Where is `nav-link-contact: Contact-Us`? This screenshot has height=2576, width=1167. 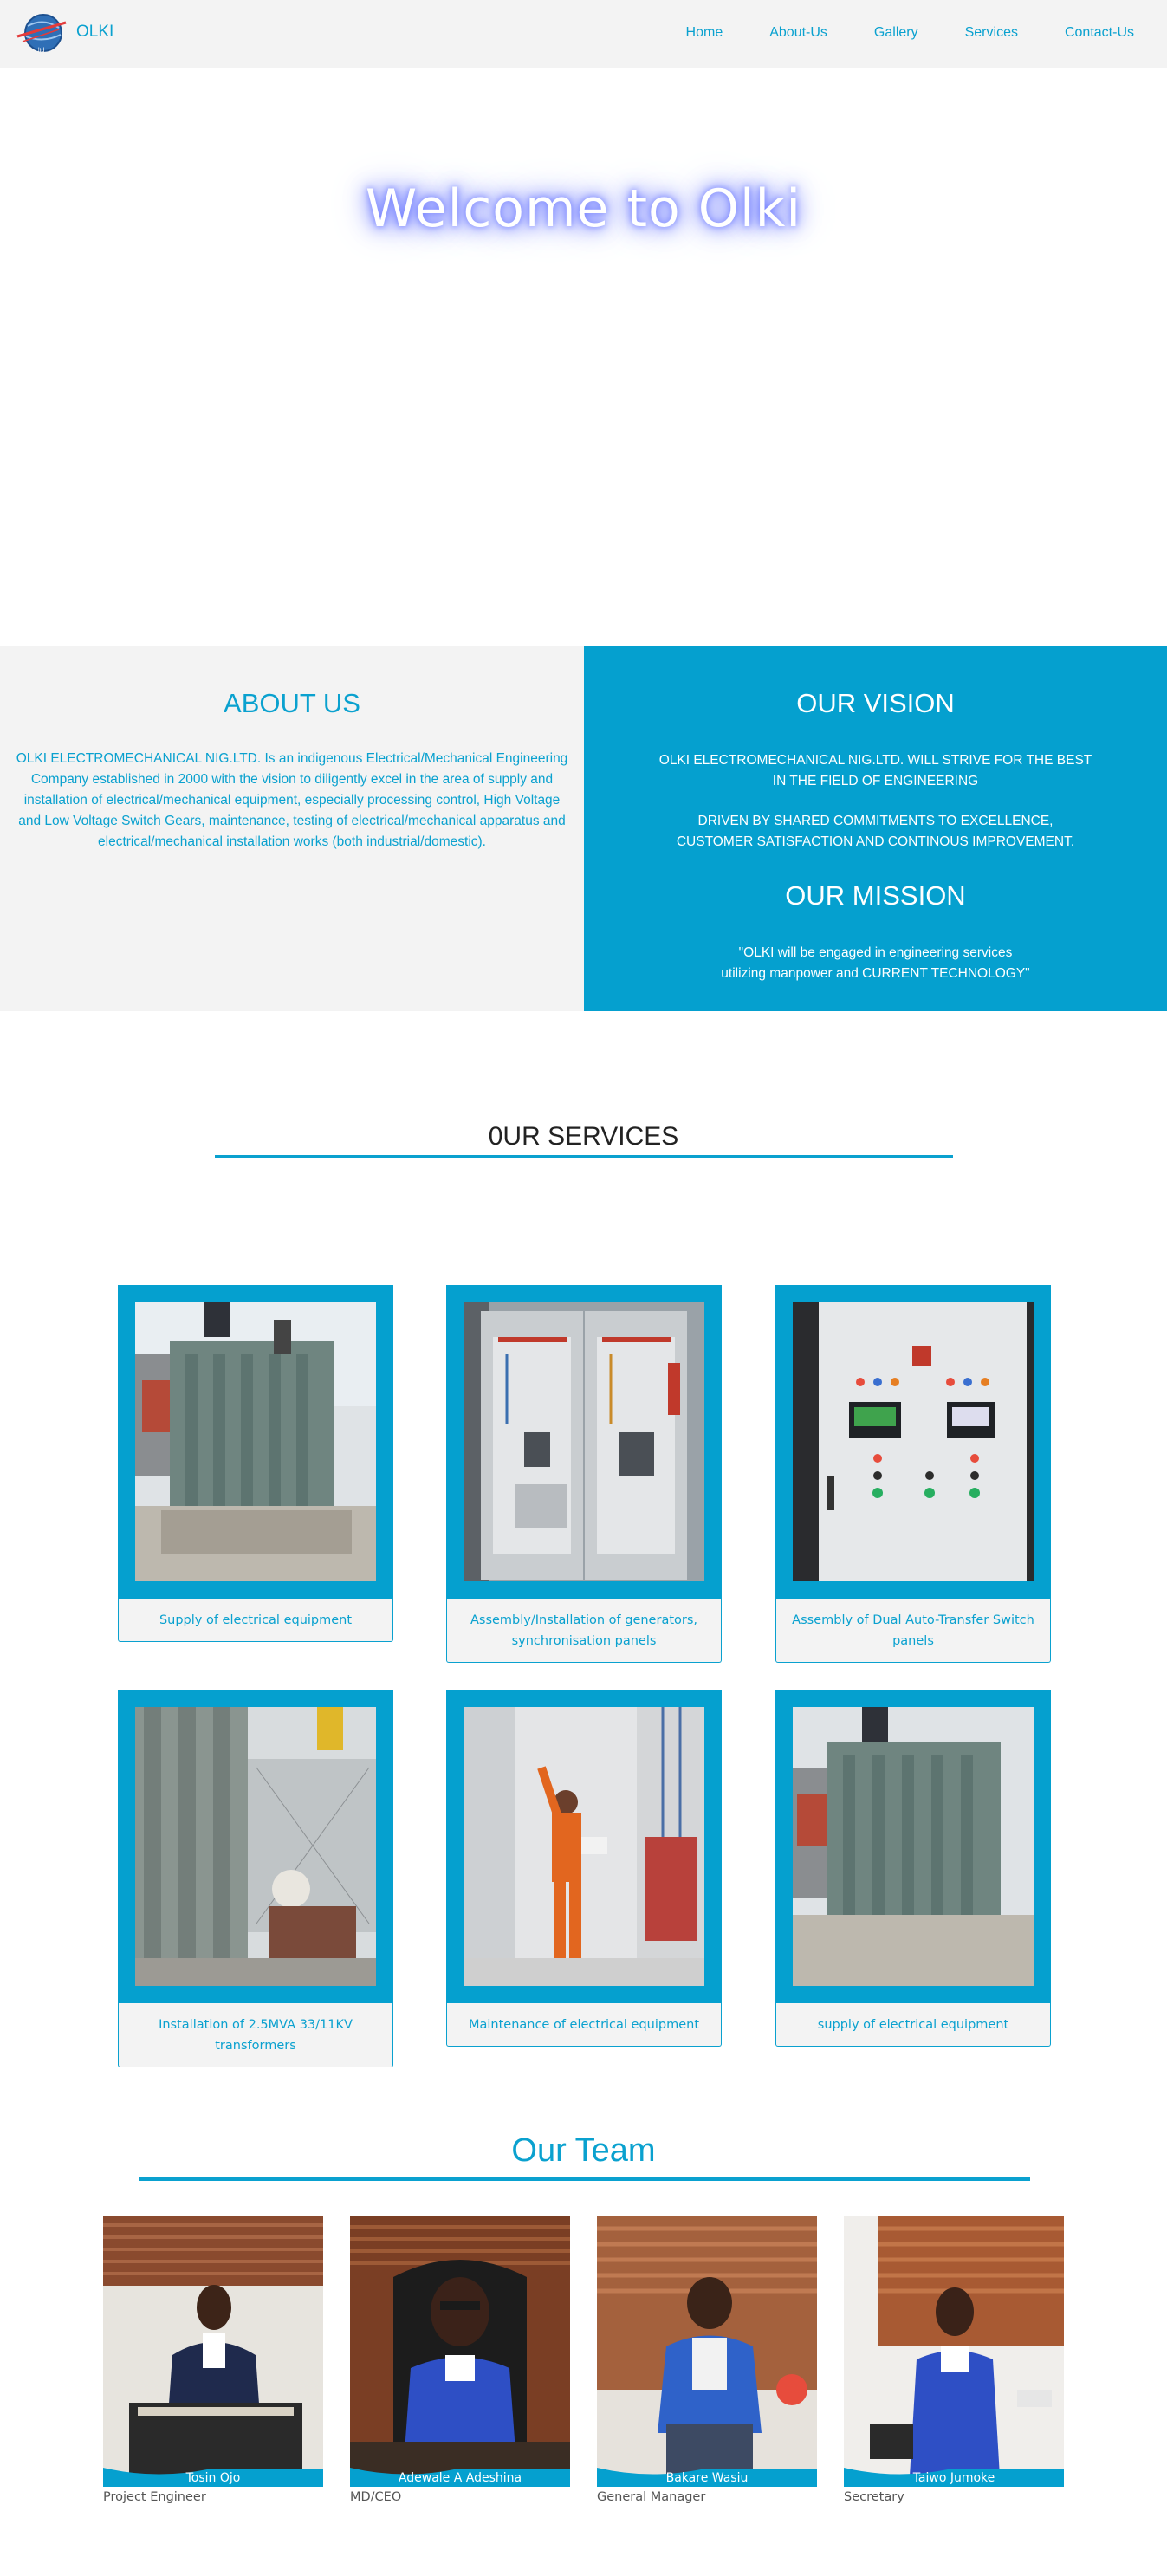
nav-link-contact: Contact-Us is located at coordinates (1099, 33).